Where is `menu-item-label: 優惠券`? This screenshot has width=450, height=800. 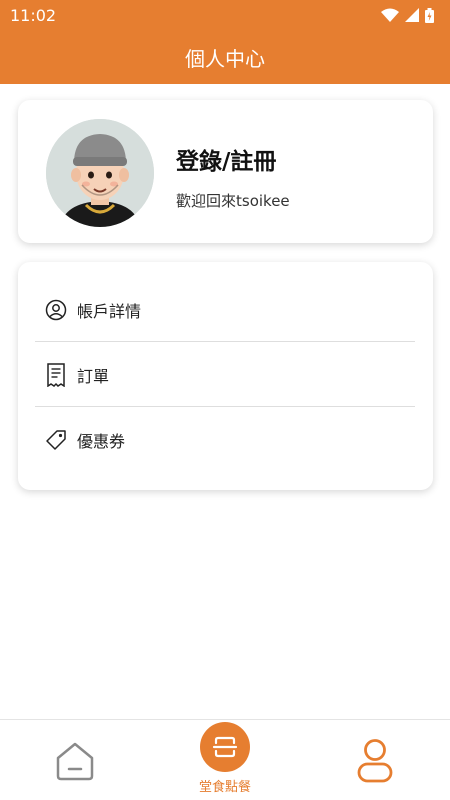 menu-item-label: 優惠券 is located at coordinates (101, 441).